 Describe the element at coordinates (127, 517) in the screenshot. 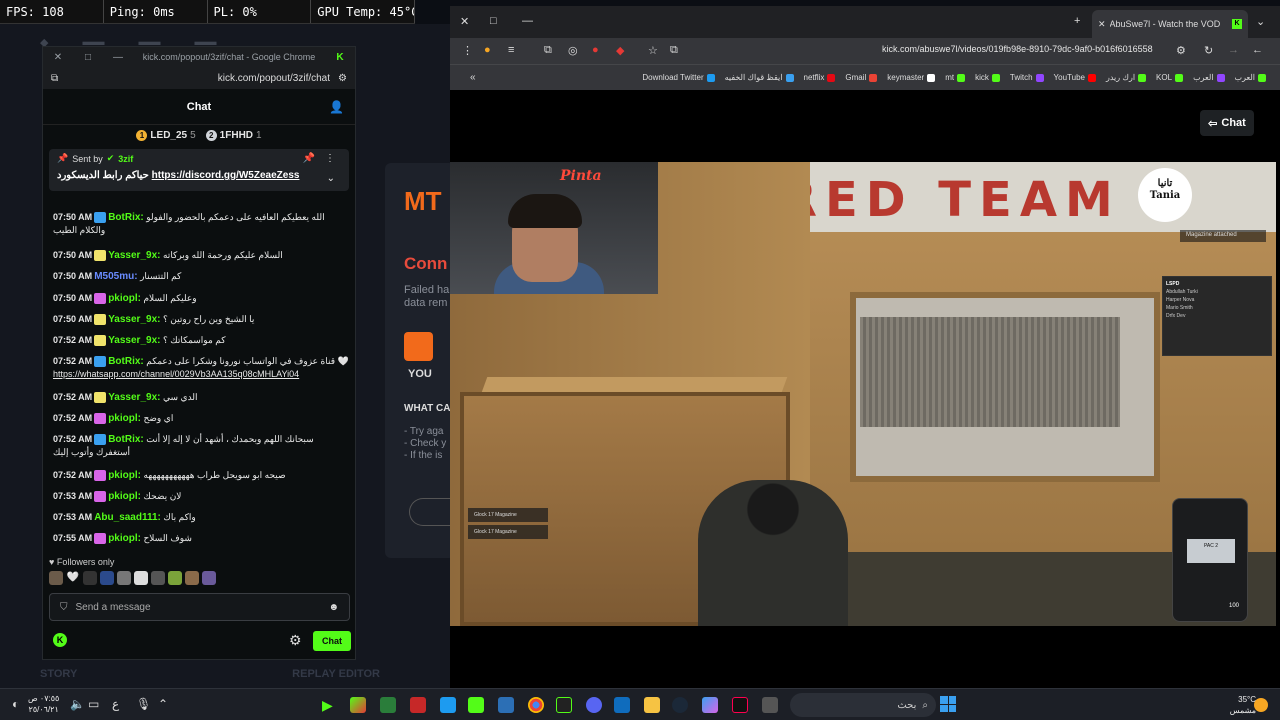

I see `message-username: Abu_saad111:` at that location.